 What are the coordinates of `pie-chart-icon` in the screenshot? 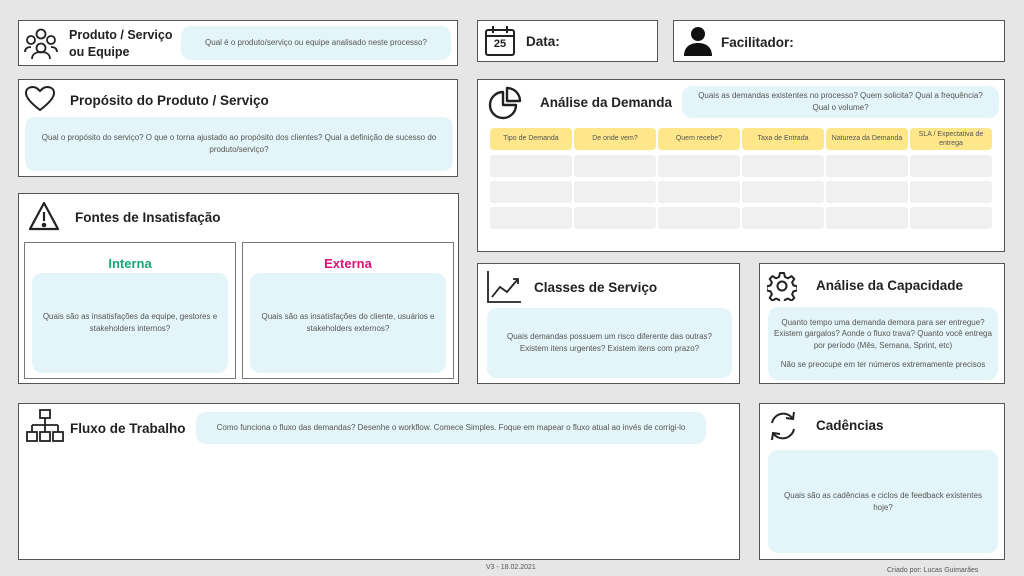 It's located at (505, 103).